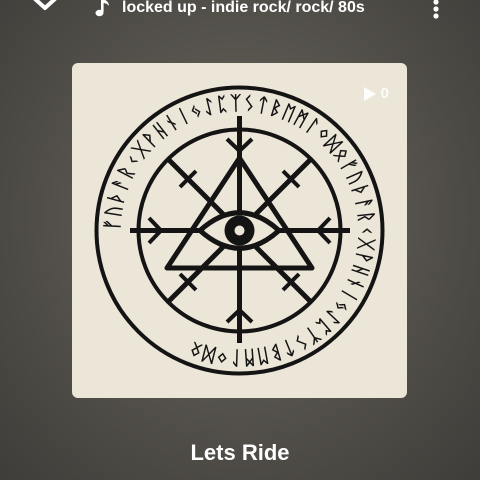 The height and width of the screenshot is (480, 480). What do you see at coordinates (243, 8) in the screenshot?
I see `playlist-title: locked up - indie rock/ rock/ 80s` at bounding box center [243, 8].